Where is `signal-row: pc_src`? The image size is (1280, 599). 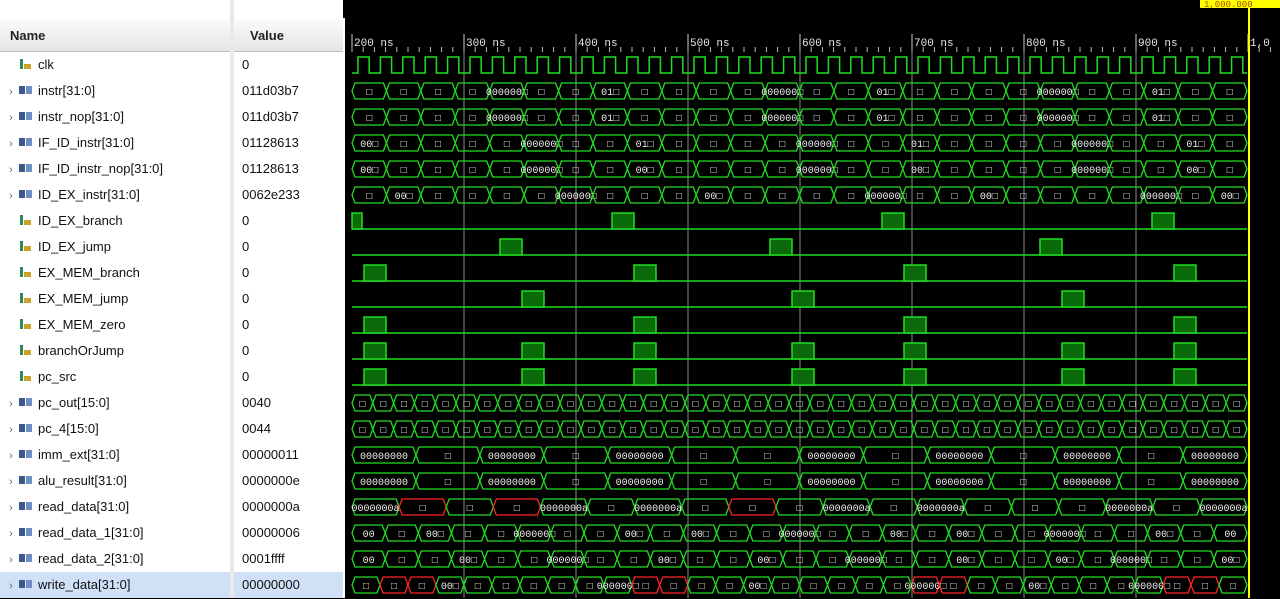 signal-row: pc_src is located at coordinates (117, 377).